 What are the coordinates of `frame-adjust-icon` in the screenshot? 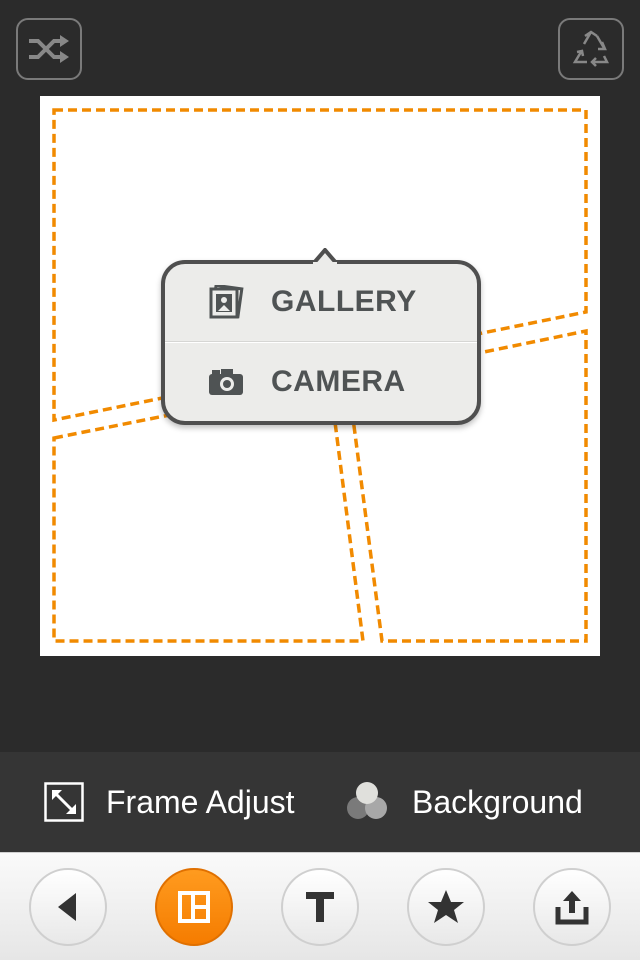 It's located at (64, 802).